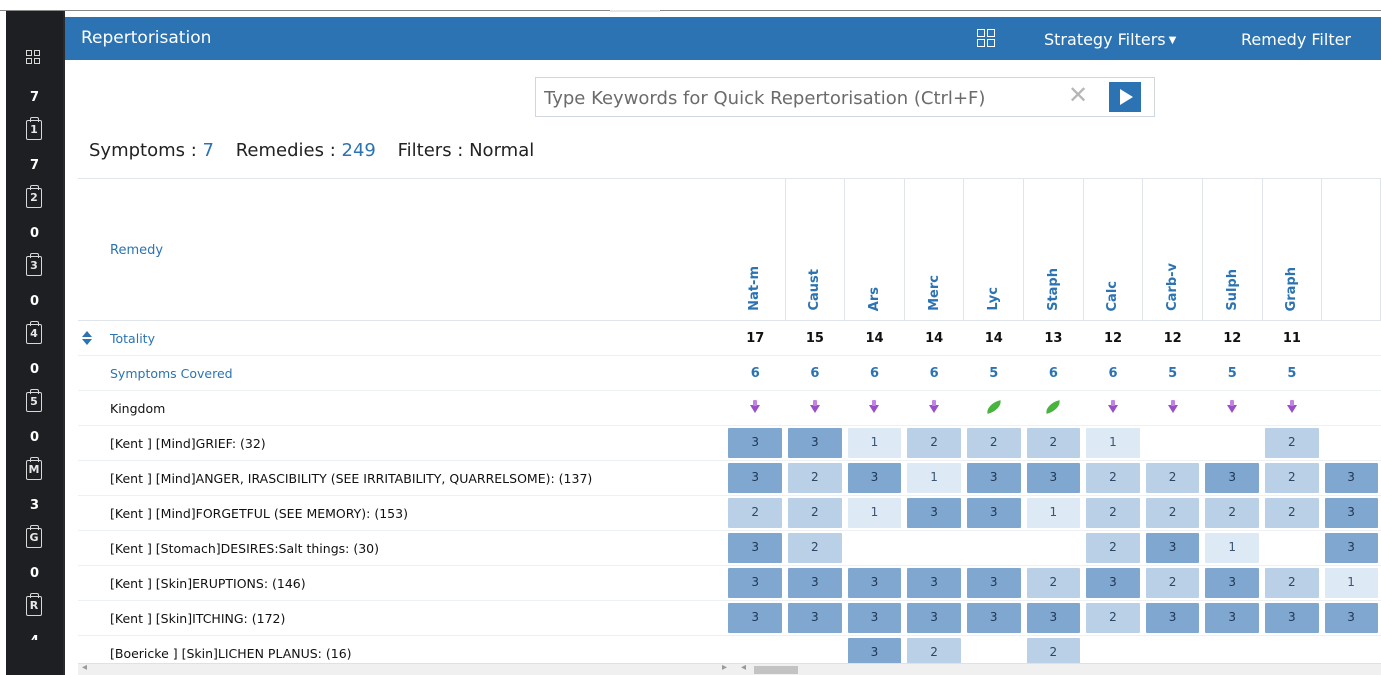  What do you see at coordinates (34, 400) in the screenshot?
I see `clipboard-5-icon: 5` at bounding box center [34, 400].